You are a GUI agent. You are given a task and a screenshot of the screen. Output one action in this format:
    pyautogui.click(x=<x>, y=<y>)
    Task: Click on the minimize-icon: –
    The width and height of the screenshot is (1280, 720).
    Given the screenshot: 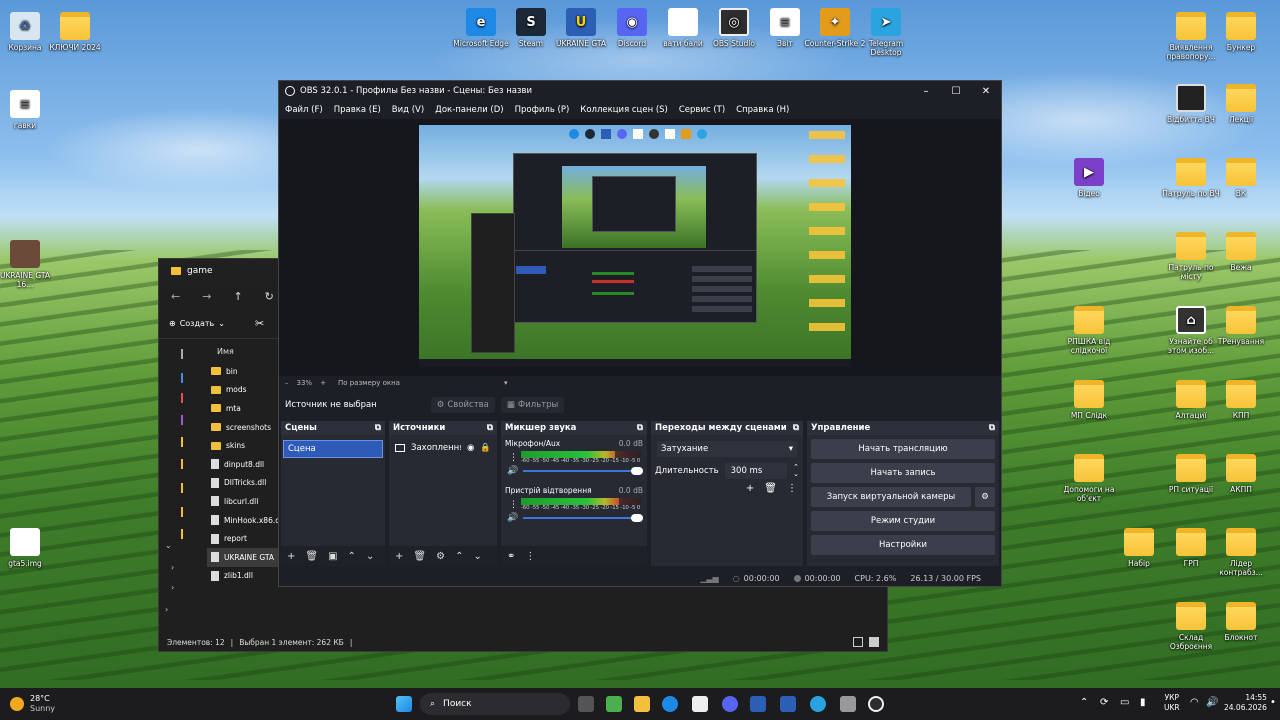 What is the action you would take?
    pyautogui.click(x=926, y=91)
    